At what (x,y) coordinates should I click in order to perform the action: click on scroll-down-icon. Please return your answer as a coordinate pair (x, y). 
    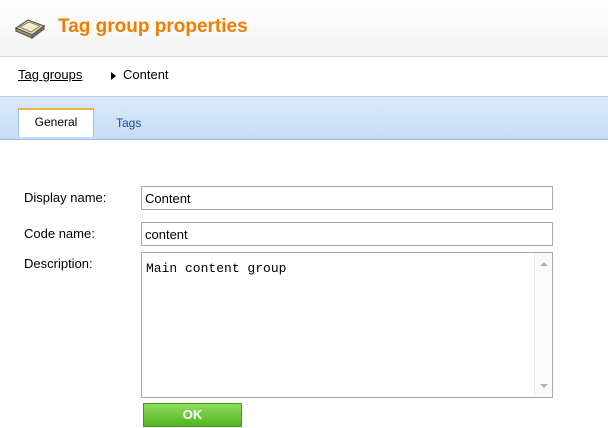
    Looking at the image, I should click on (544, 386).